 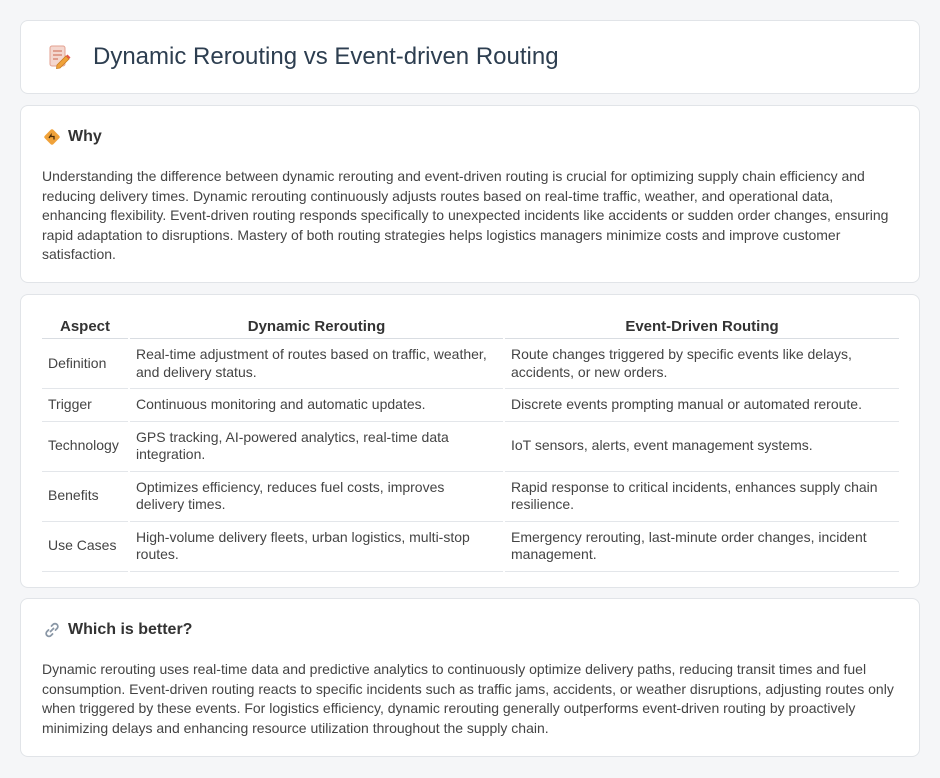 I want to click on better-heading: Which is better?, so click(x=117, y=630).